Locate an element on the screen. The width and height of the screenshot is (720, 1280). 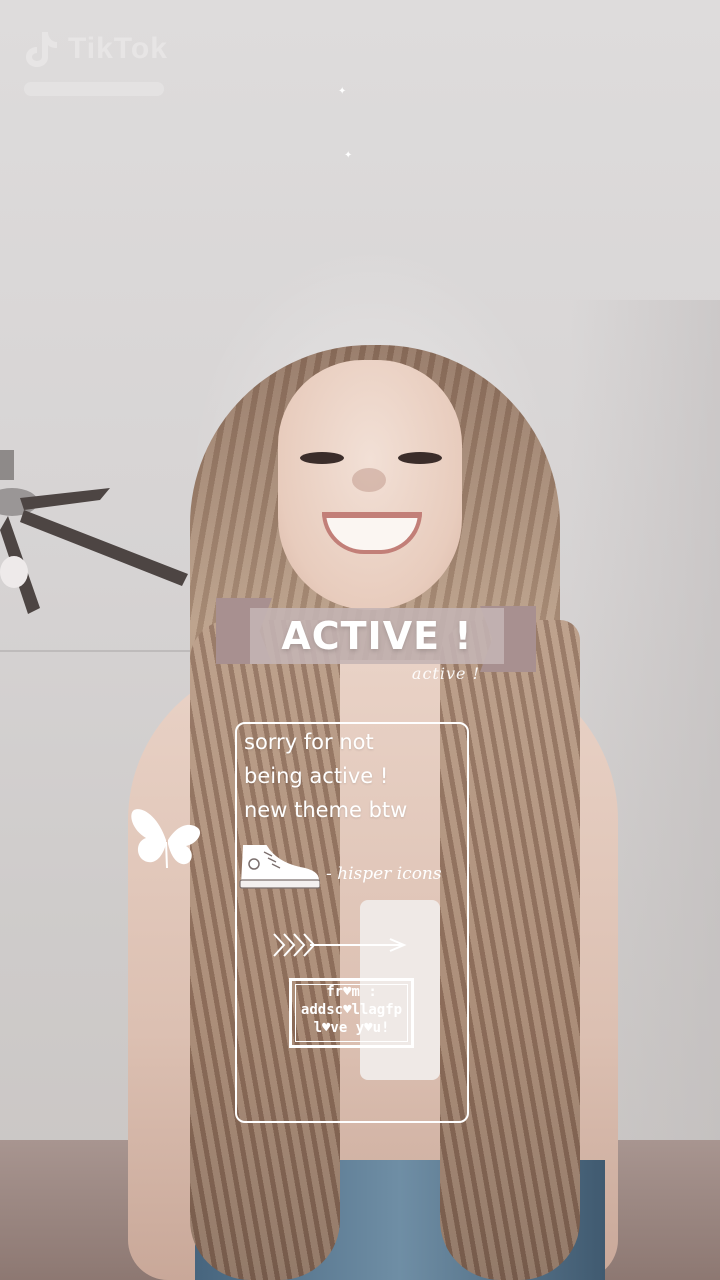
message-line: new theme btw is located at coordinates (326, 810).